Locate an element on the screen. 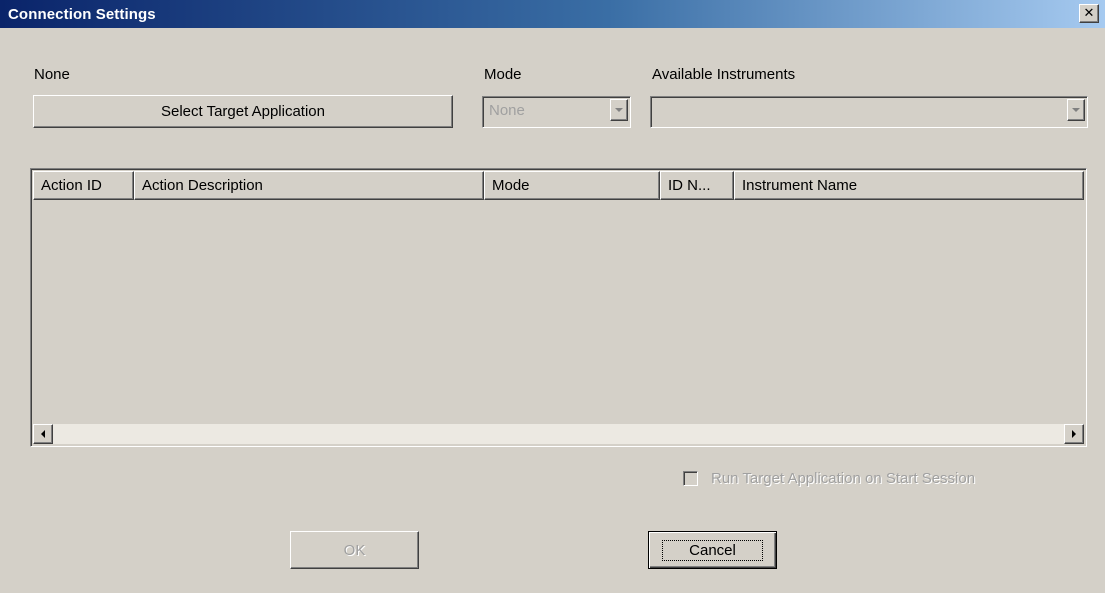 This screenshot has width=1105, height=593. ok-button: OK is located at coordinates (354, 550).